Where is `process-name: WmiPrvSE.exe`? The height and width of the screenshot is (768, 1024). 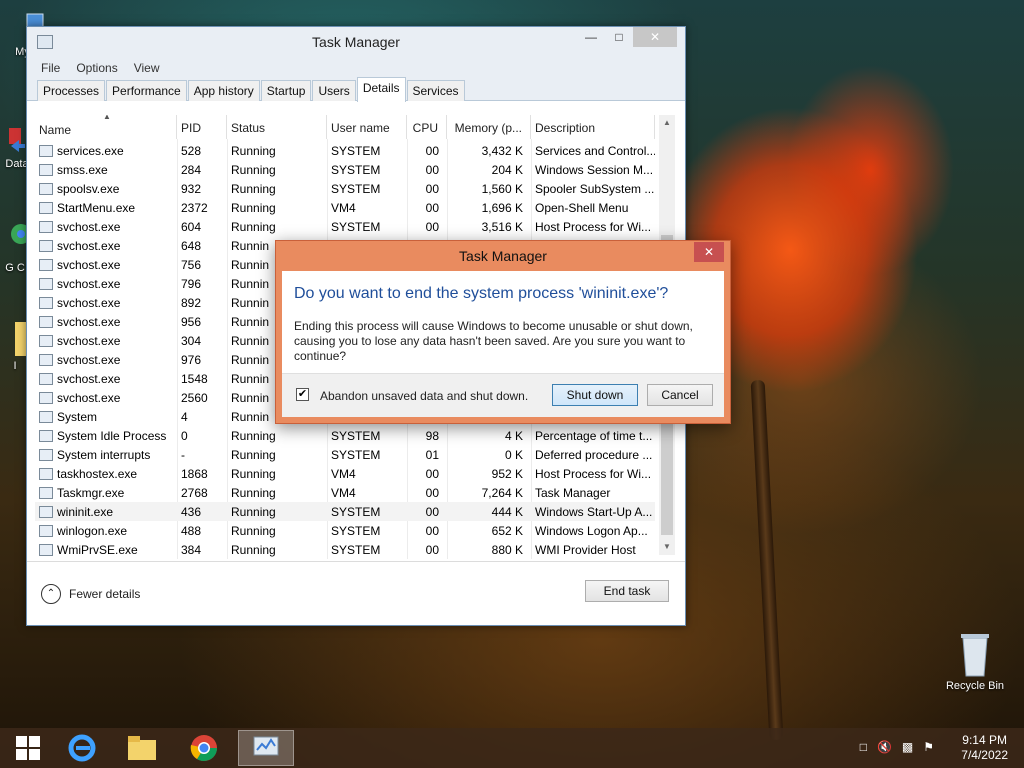 process-name: WmiPrvSE.exe is located at coordinates (97, 549).